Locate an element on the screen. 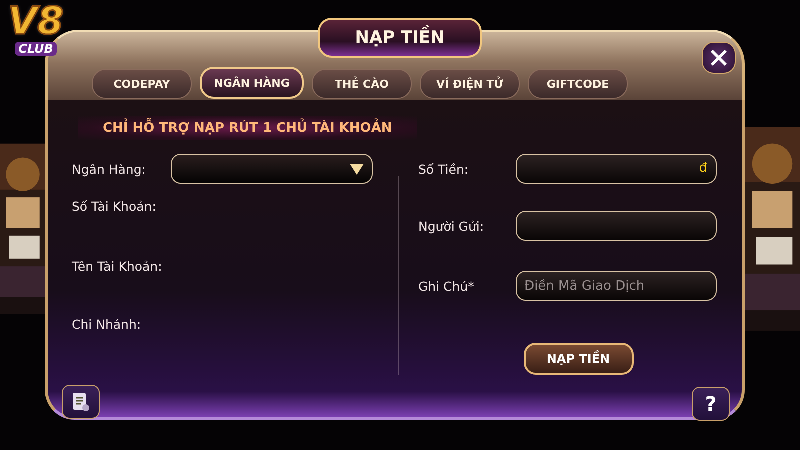  notice-text: CHỈ HỖ TRỢ NẠP RÚT 1 CHỦ TÀI KHOẢN is located at coordinates (248, 128).